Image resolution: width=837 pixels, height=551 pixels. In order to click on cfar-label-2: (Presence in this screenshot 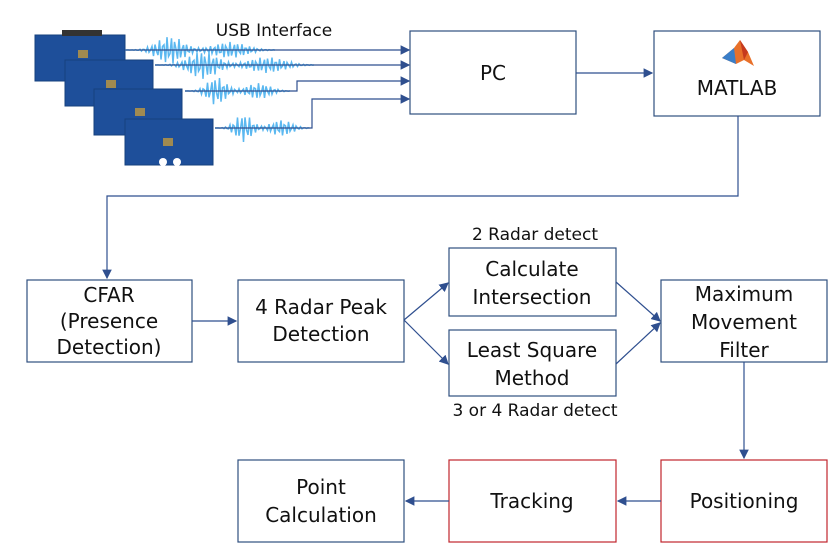, I will do `click(109, 321)`.